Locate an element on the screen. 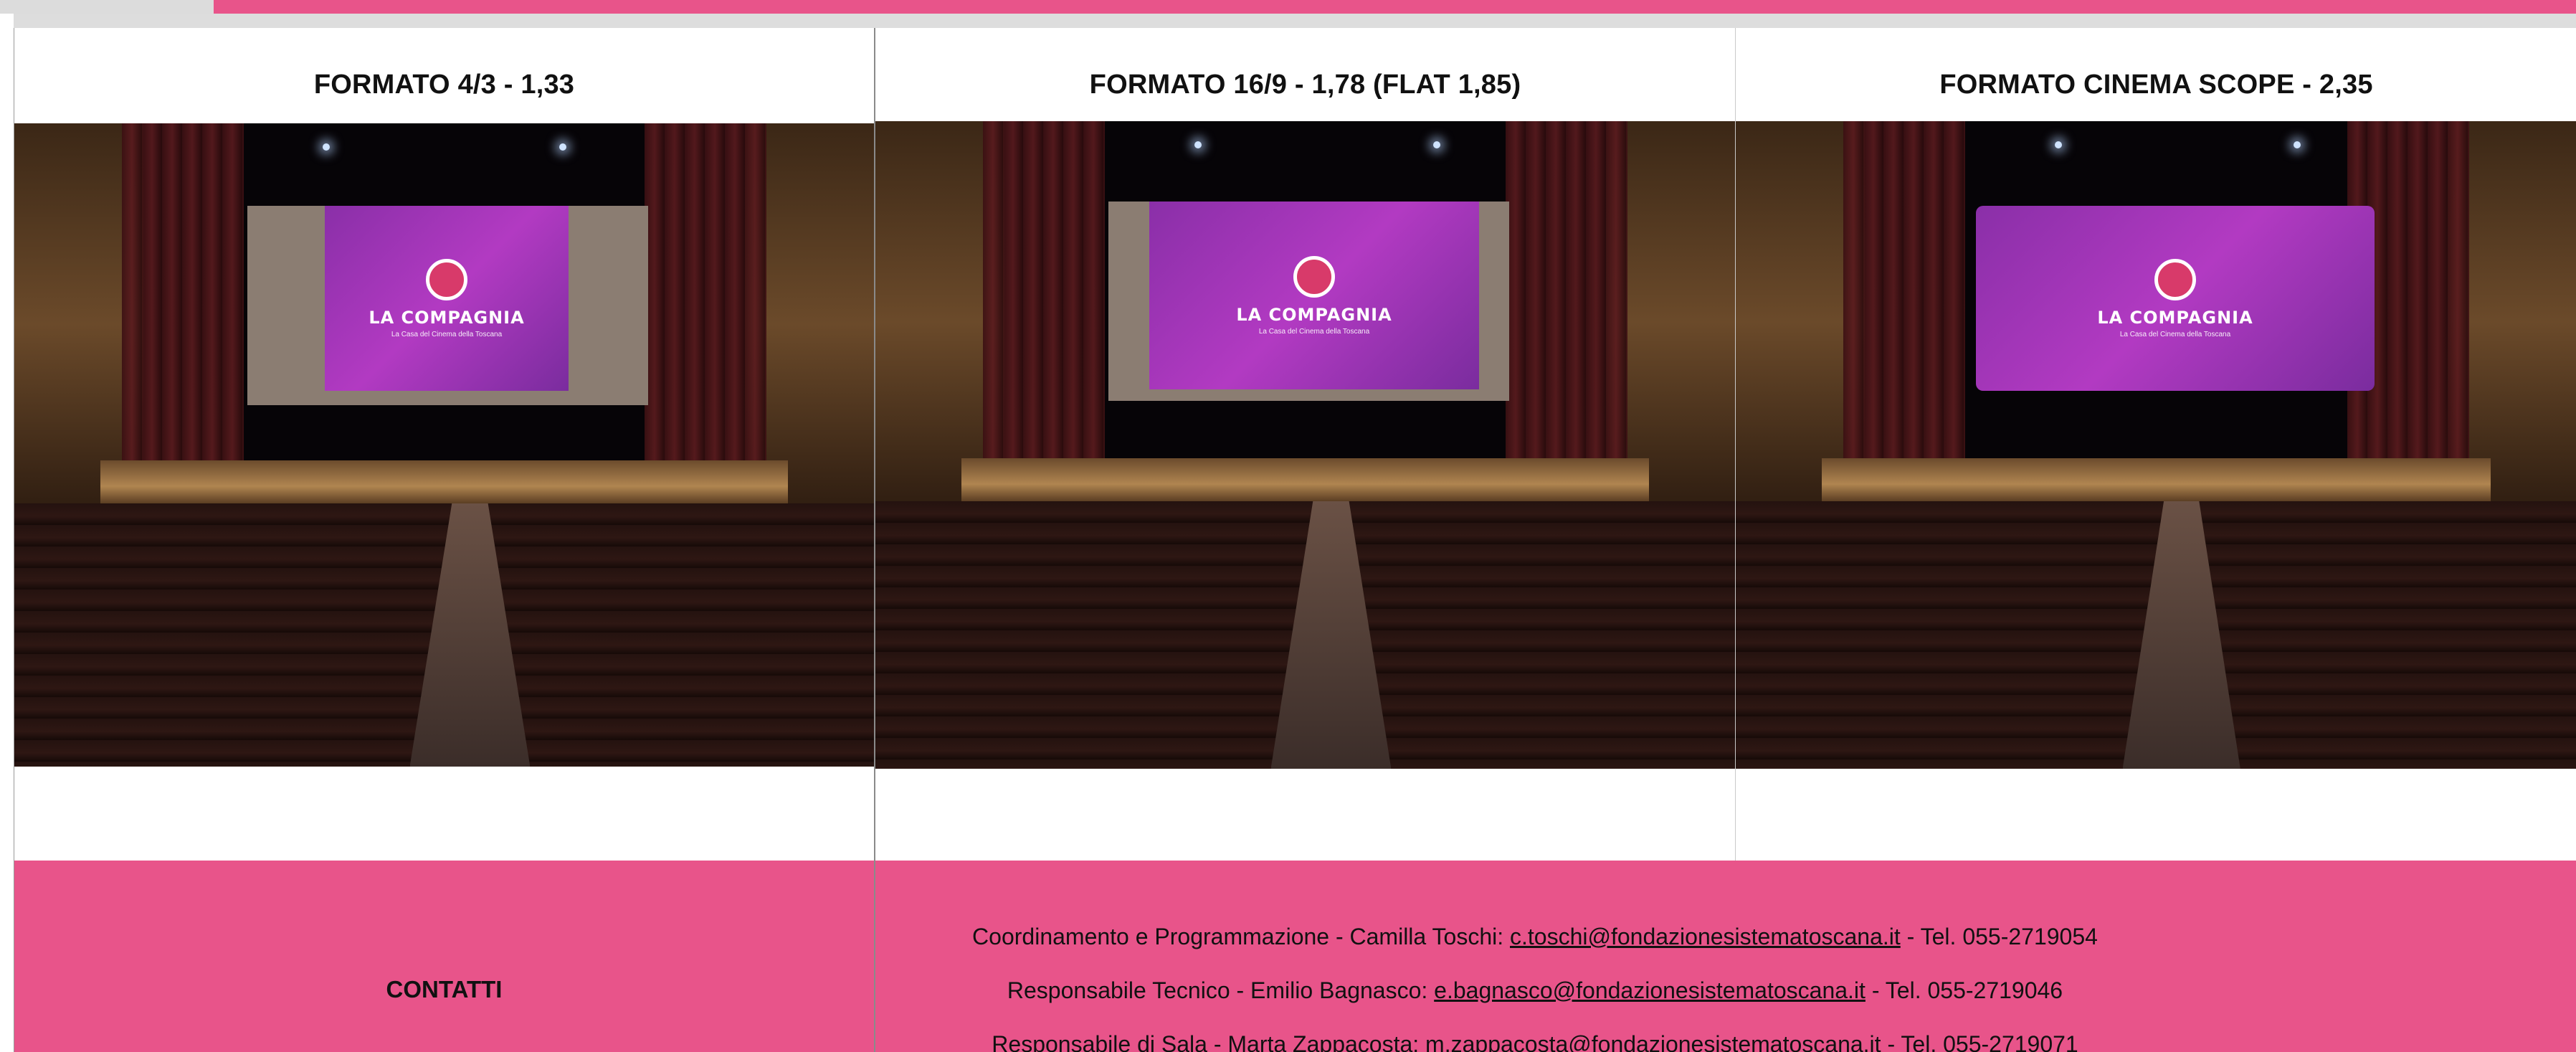 This screenshot has height=1052, width=2576. contact-phone: - Tel. 055-2719054 is located at coordinates (1999, 936).